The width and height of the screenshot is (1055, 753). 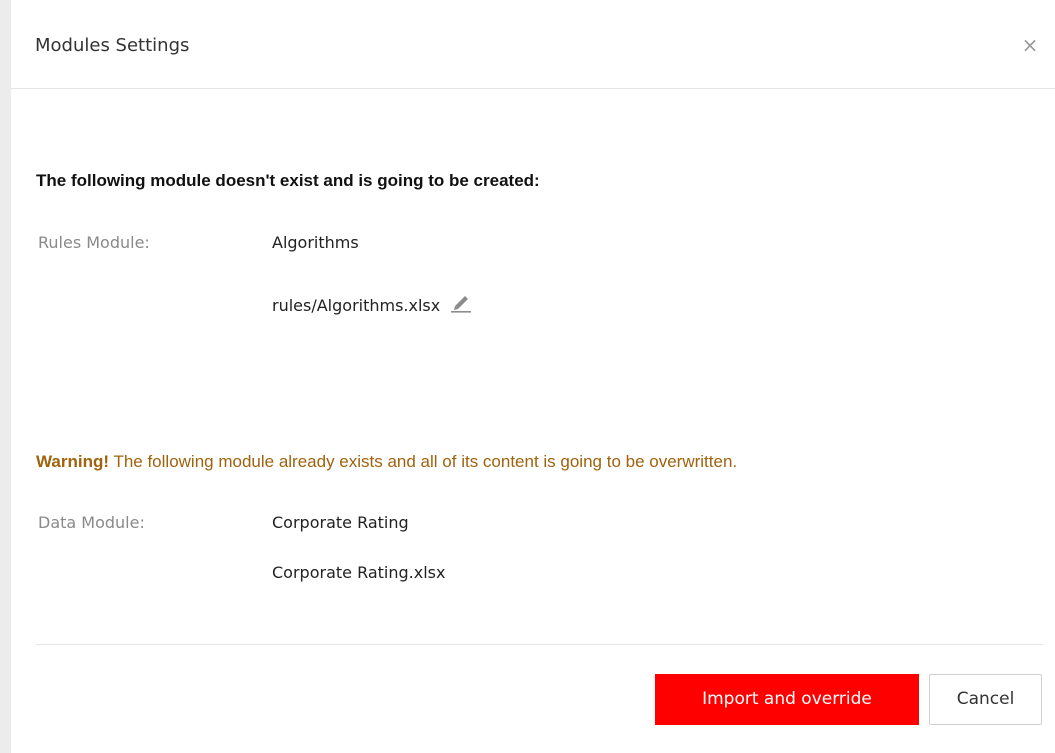 I want to click on pencil-icon, so click(x=461, y=302).